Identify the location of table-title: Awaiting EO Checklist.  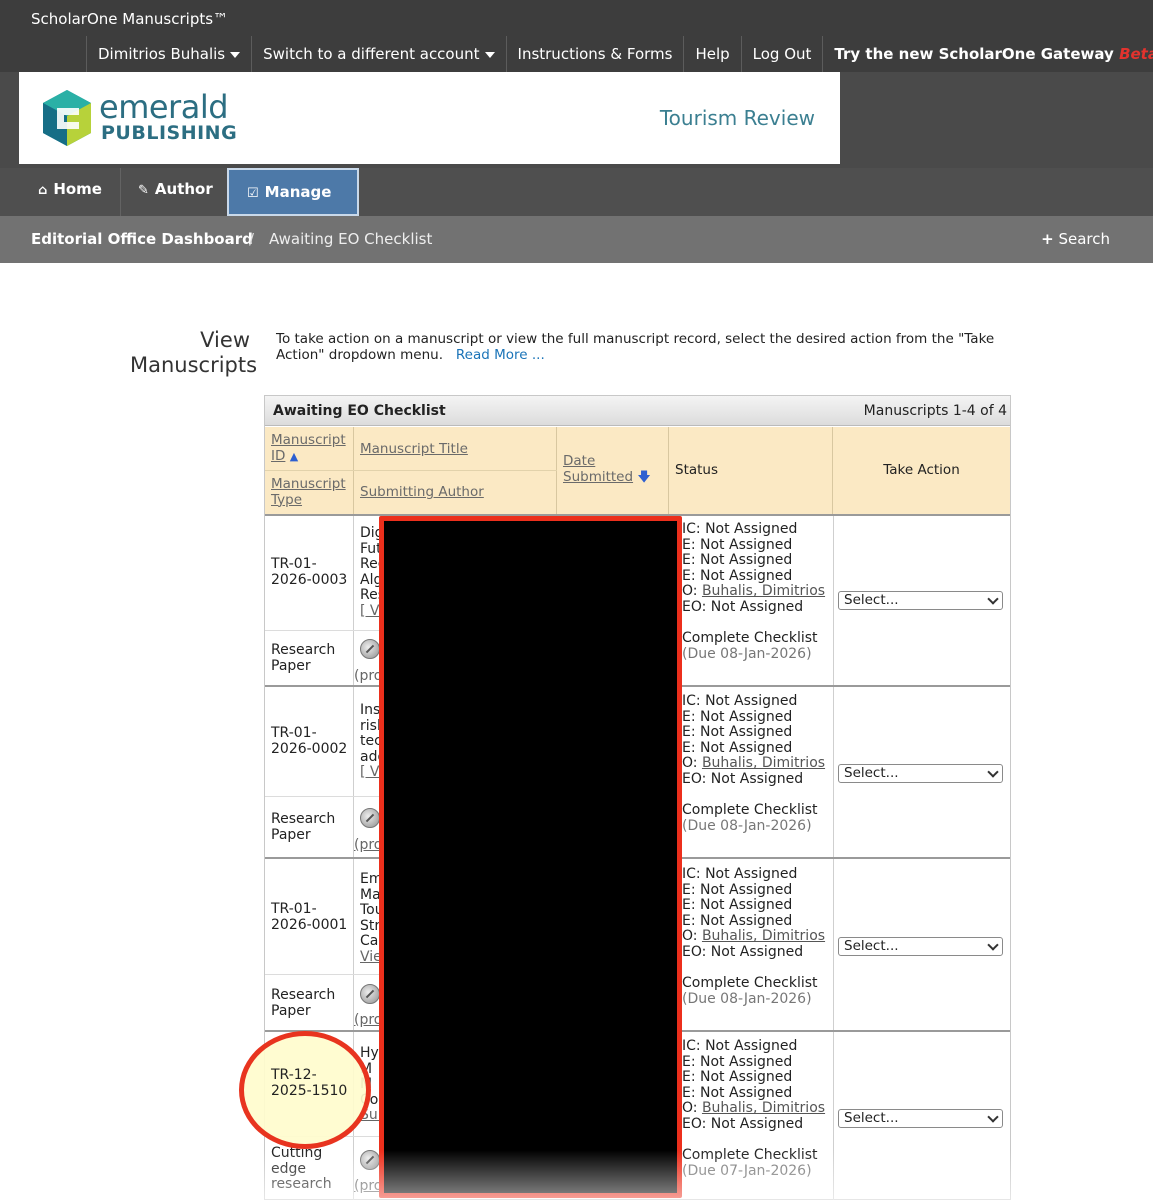
(359, 411).